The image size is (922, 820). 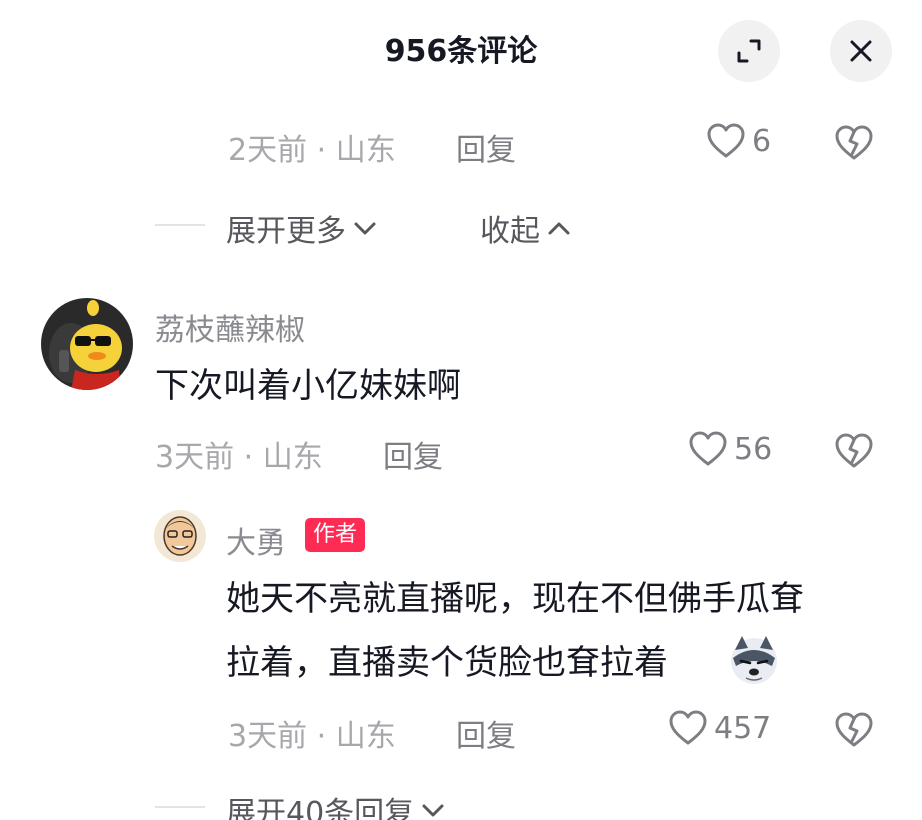 I want to click on cartoon-avatar-image, so click(x=180, y=536).